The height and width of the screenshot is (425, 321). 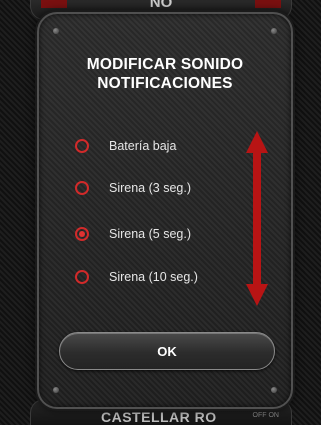 I want to click on background-bottom-label: CASTELLAR RO, so click(x=159, y=417).